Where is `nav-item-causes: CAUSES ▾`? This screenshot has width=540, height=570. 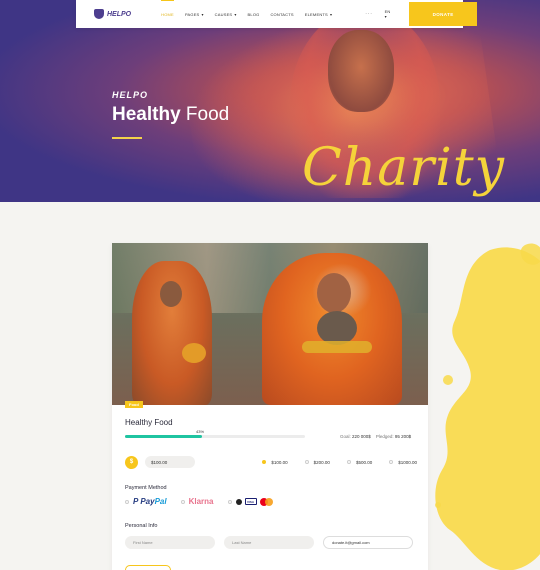
nav-item-causes: CAUSES ▾ is located at coordinates (226, 14).